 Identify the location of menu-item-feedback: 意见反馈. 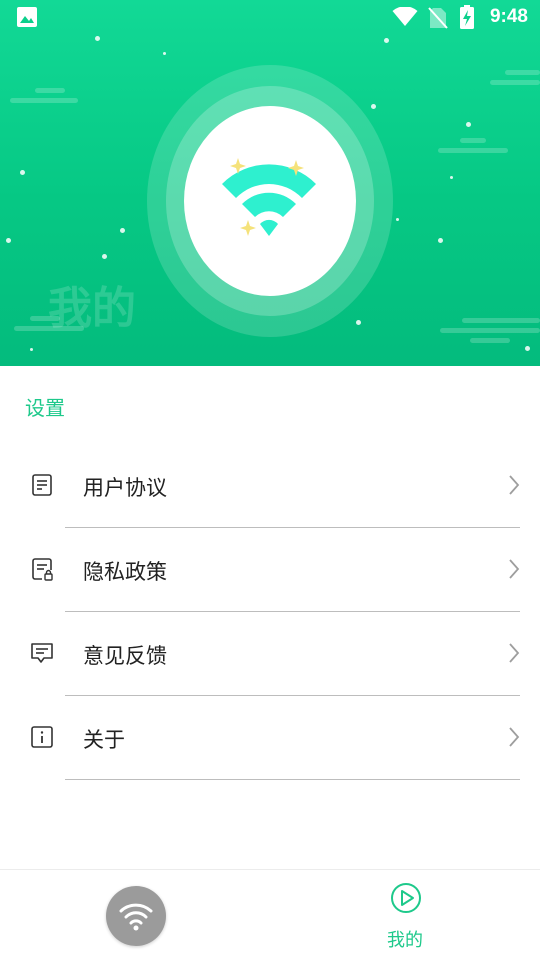
(270, 654).